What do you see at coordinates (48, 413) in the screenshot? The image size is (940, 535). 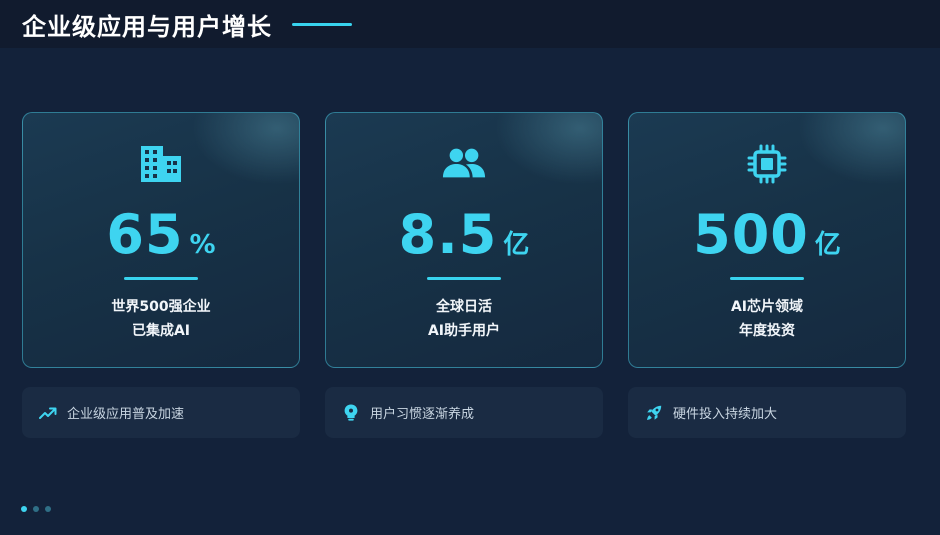 I see `trending-up-icon` at bounding box center [48, 413].